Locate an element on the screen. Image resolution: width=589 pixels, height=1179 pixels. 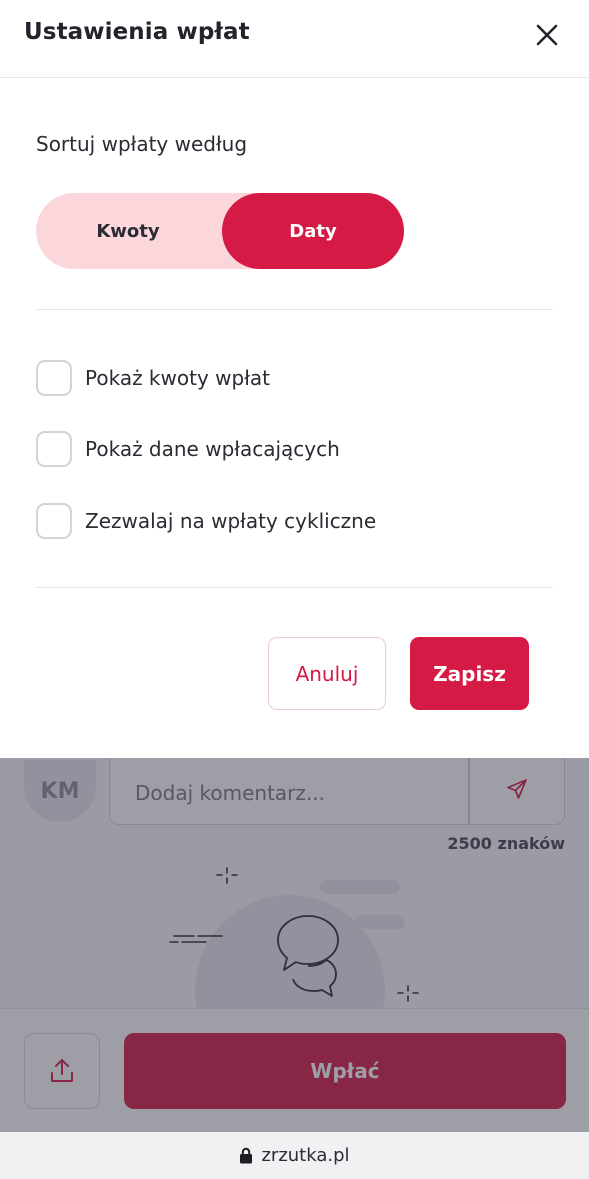
close-button is located at coordinates (547, 35).